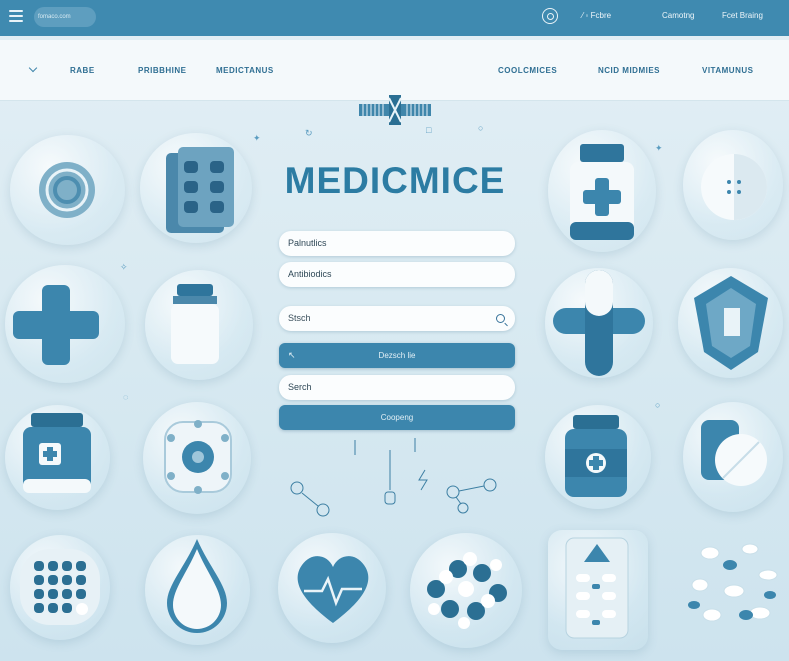 The height and width of the screenshot is (661, 789). What do you see at coordinates (397, 274) in the screenshot?
I see `category-field-antibiotics: Antibiodics` at bounding box center [397, 274].